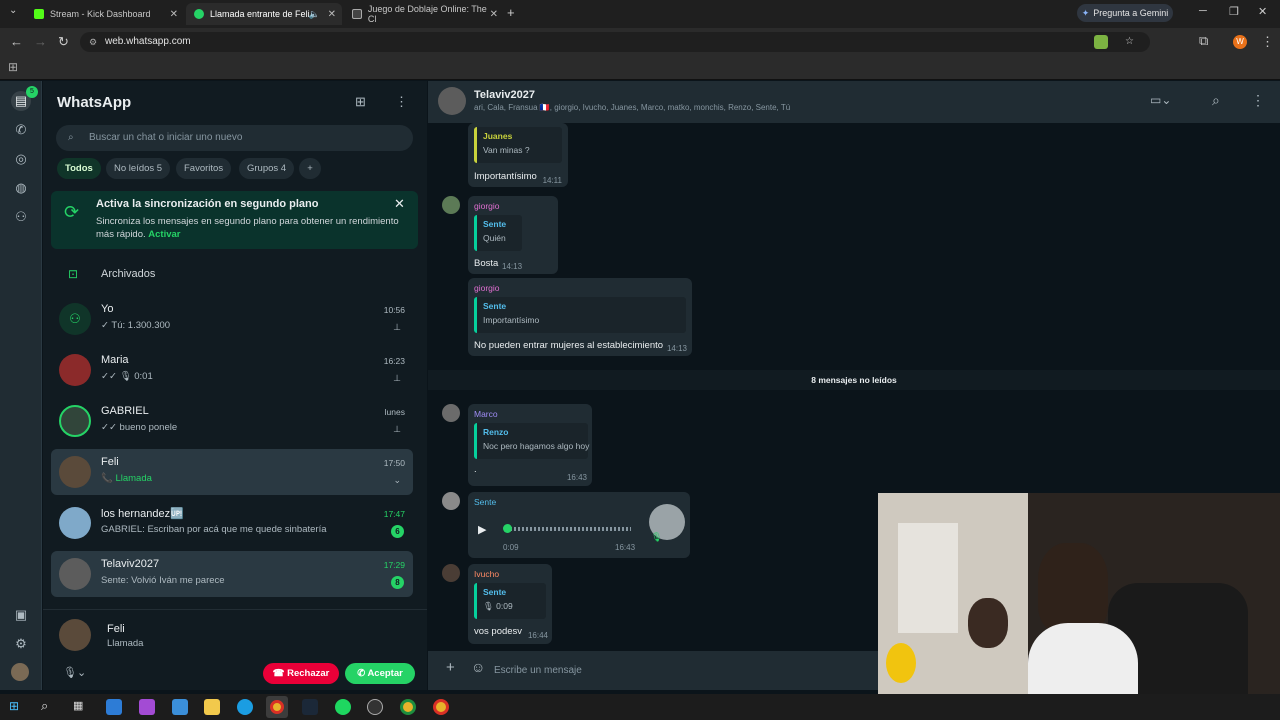 The width and height of the screenshot is (1280, 720). Describe the element at coordinates (128, 274) in the screenshot. I see `archived-row: Archivados` at that location.